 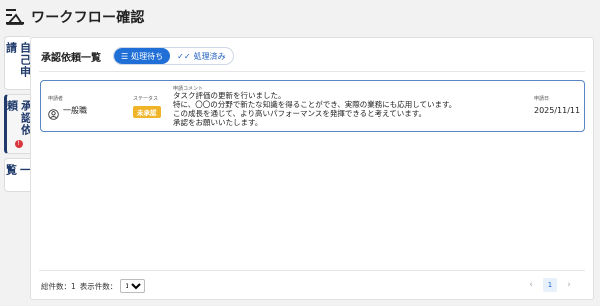 I want to click on applicant-name: 一般職, so click(x=75, y=110).